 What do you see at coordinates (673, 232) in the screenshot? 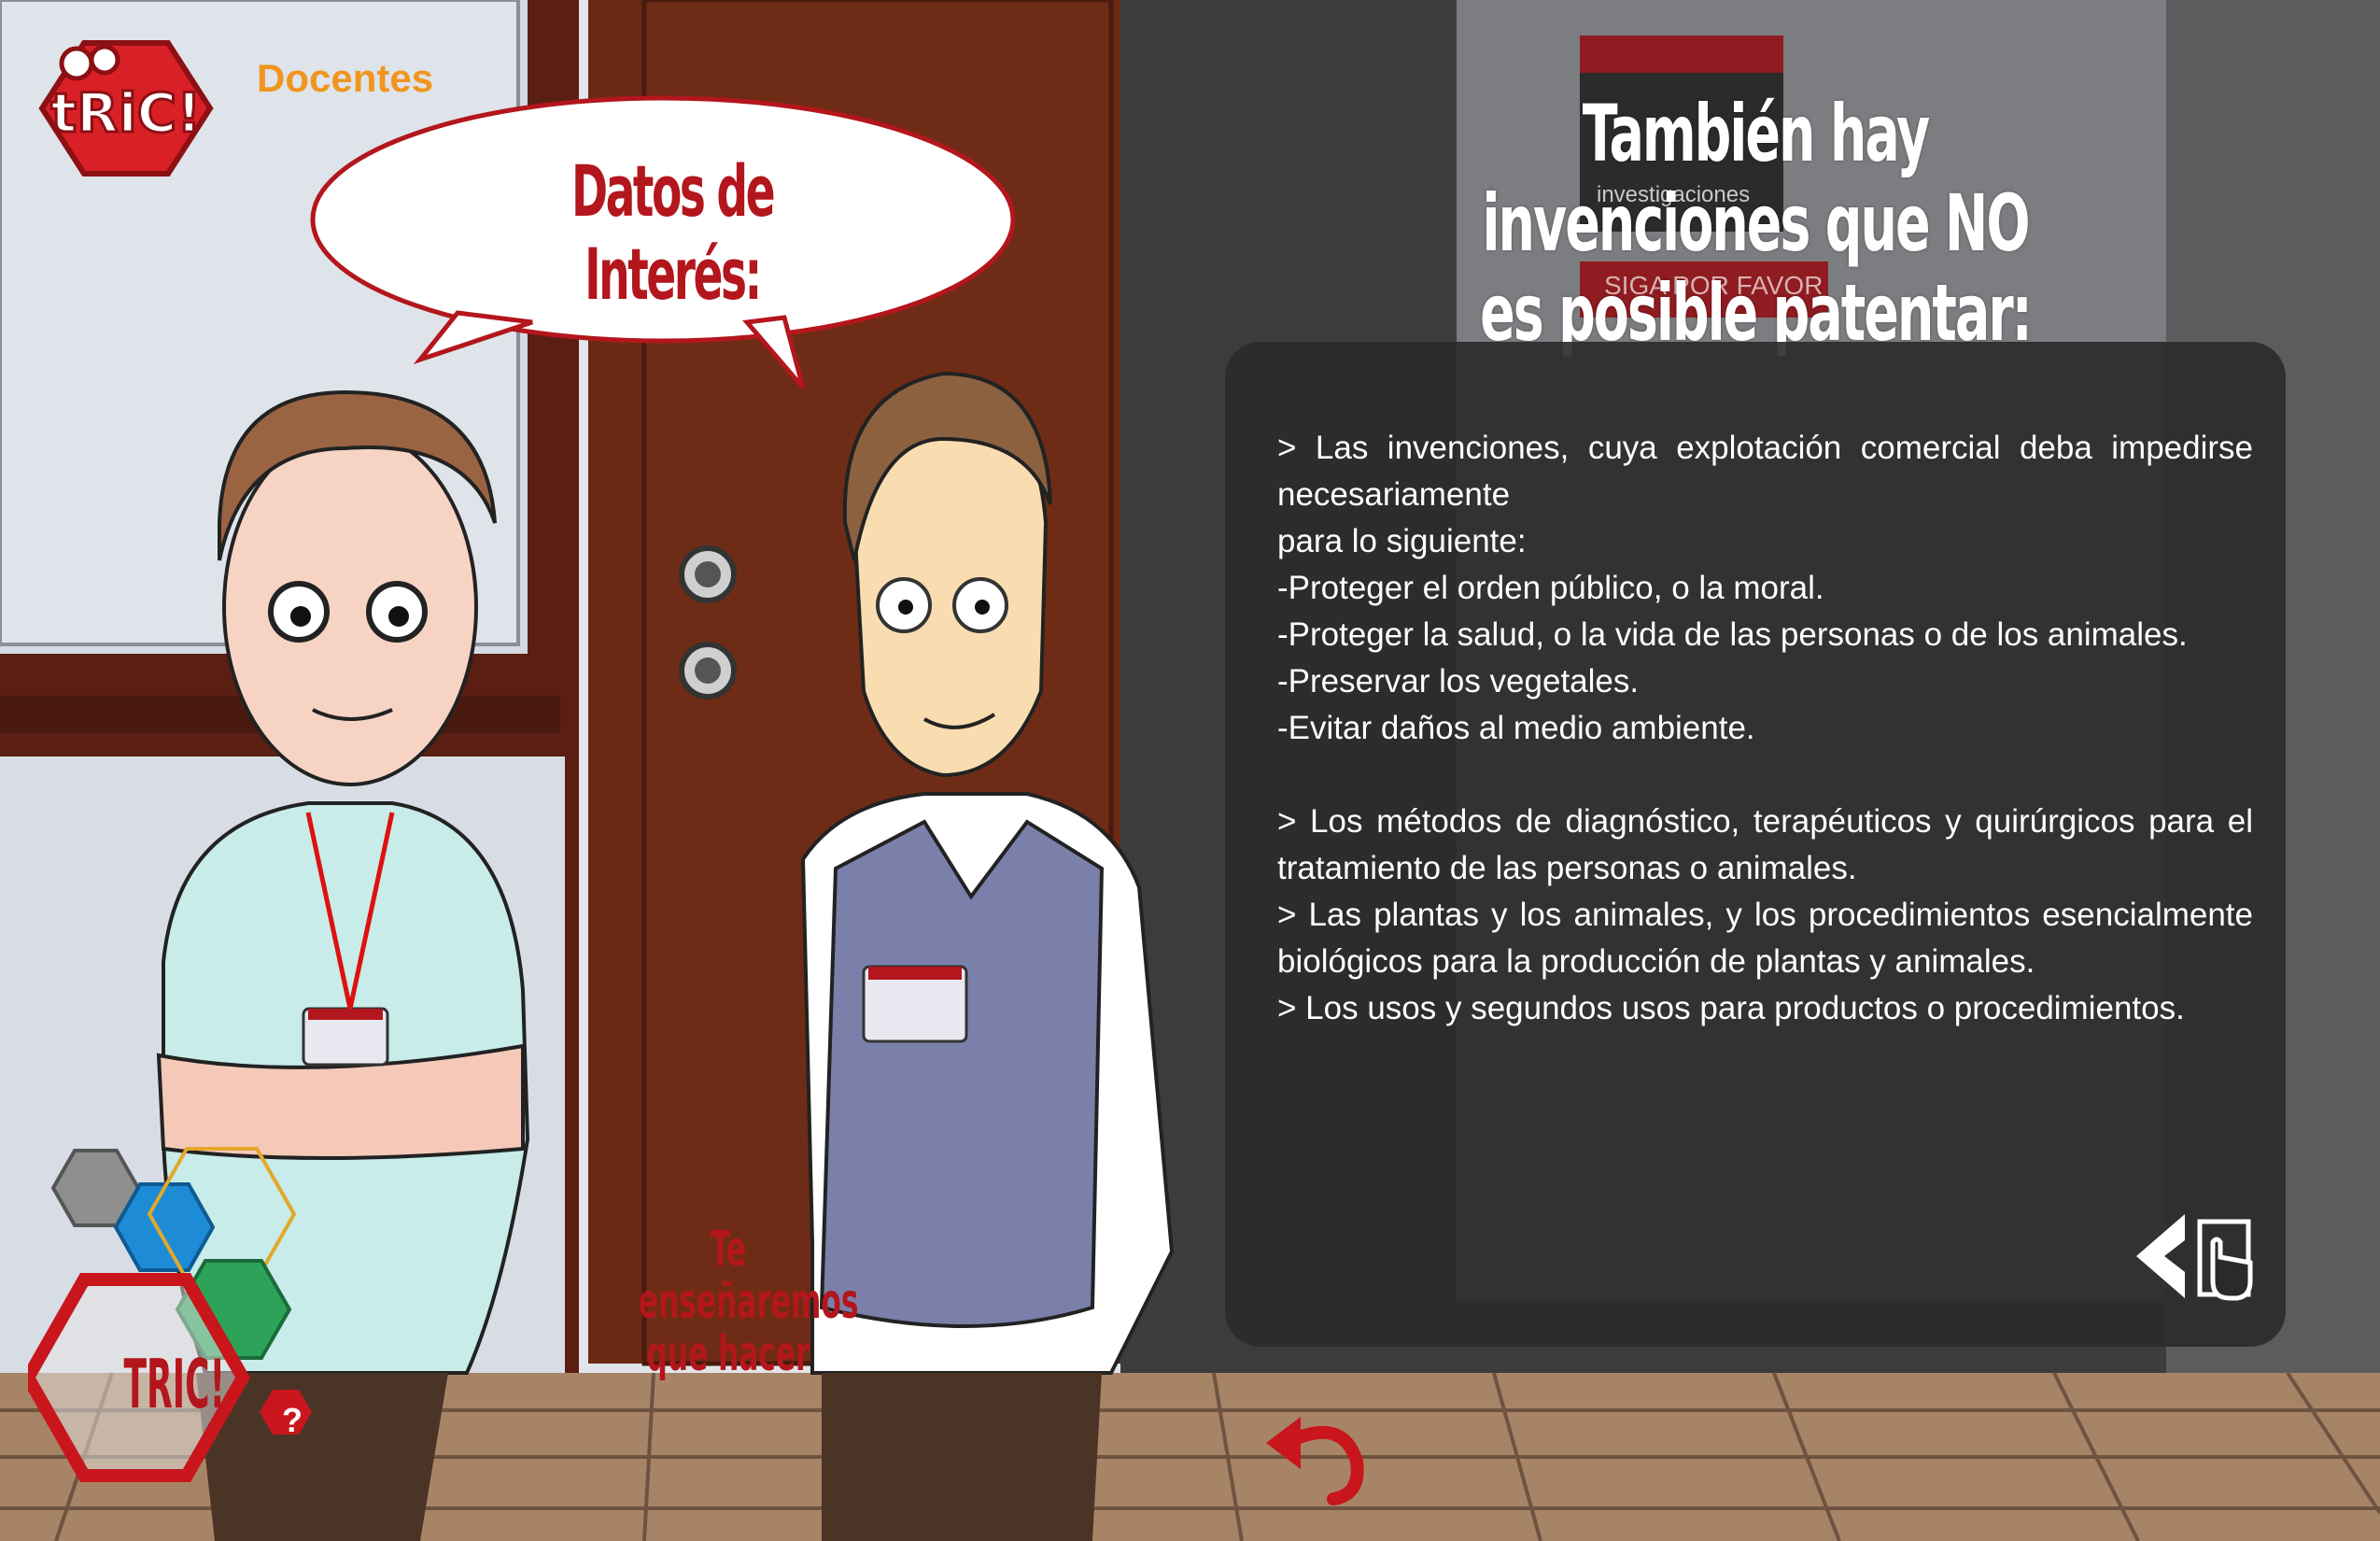
I see `bubble-title: Datos de Interés:` at bounding box center [673, 232].